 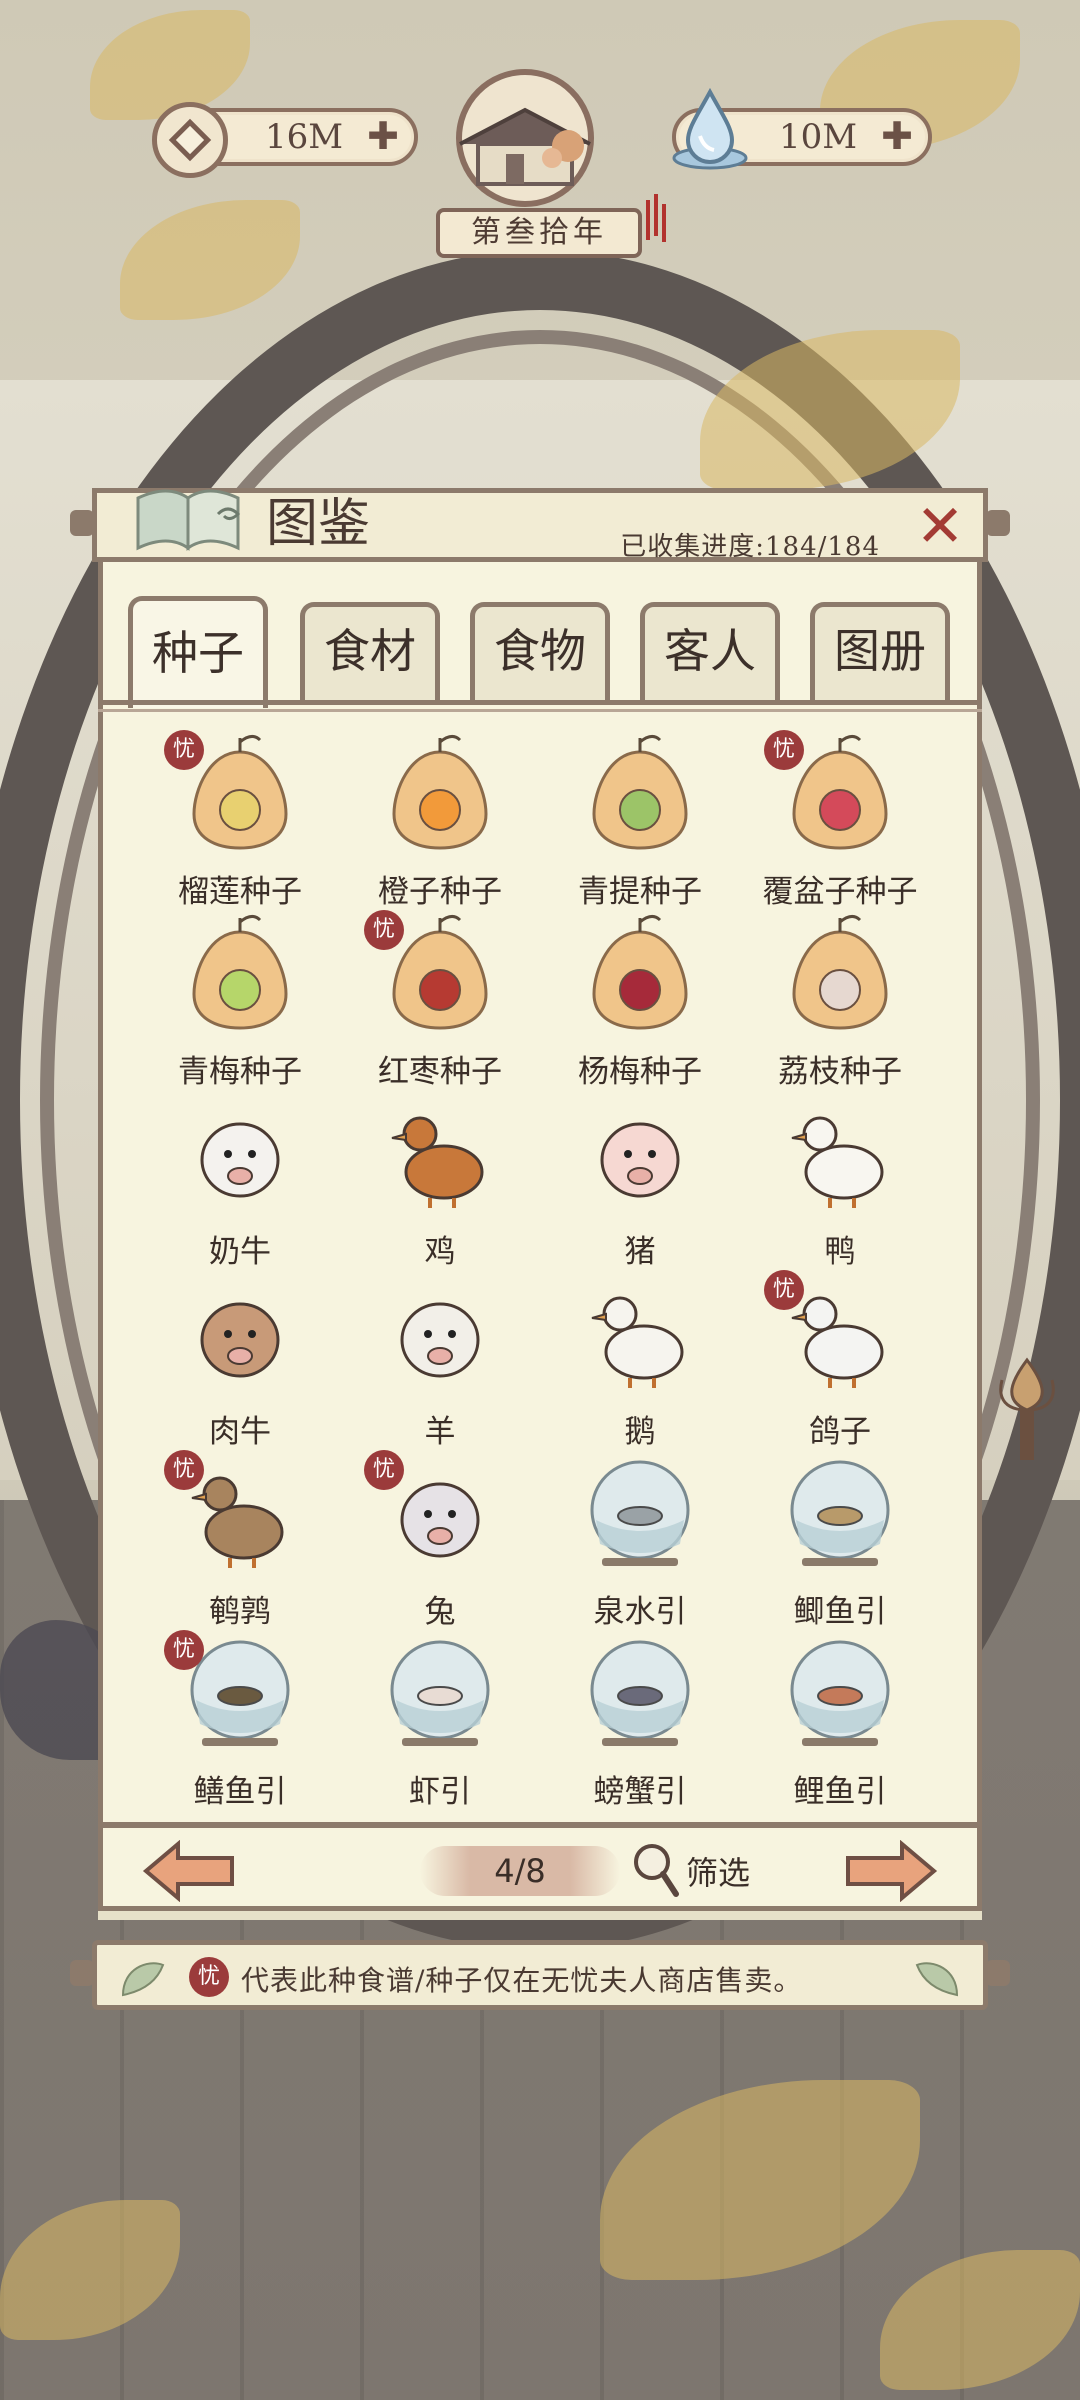 I want to click on grid-item: 忧鹌鹑, so click(x=240, y=1535).